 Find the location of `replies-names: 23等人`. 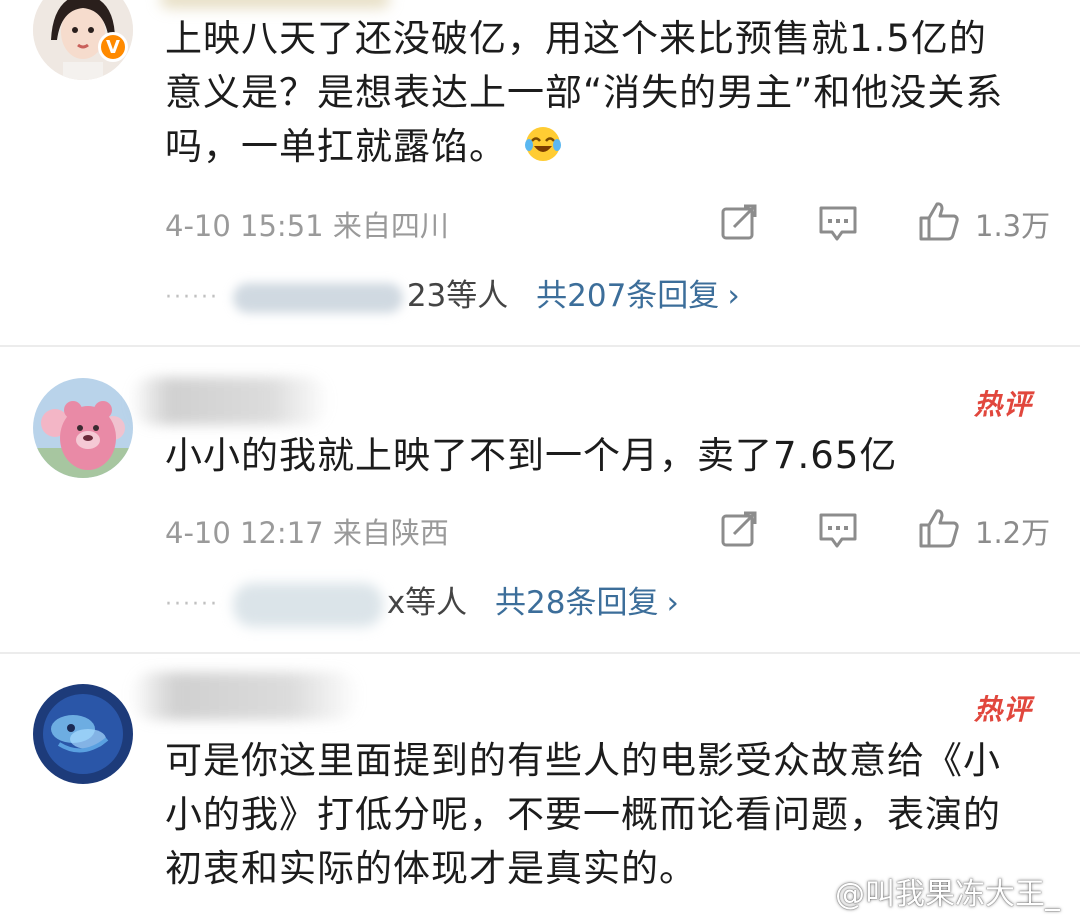

replies-names: 23等人 is located at coordinates (457, 296).